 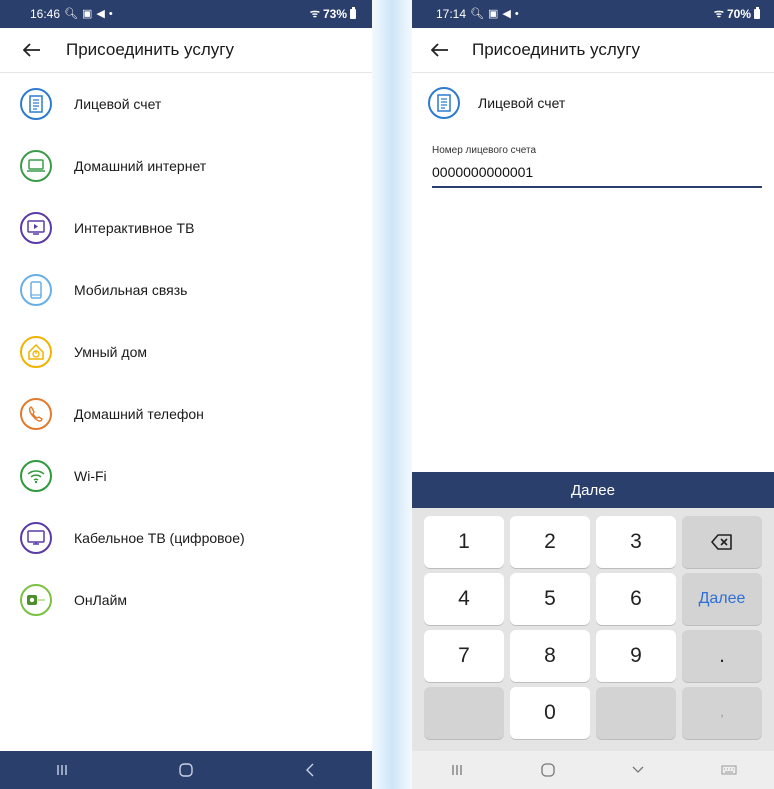 I want to click on status-bar: 17:14 🔍︎ ▣ ◀ • ᯤ 70%, so click(x=593, y=14).